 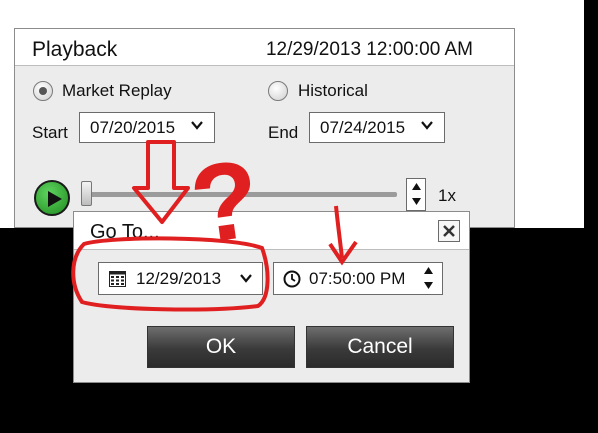 I want to click on goto-date-dropdown: 12/29/2013, so click(x=180, y=278).